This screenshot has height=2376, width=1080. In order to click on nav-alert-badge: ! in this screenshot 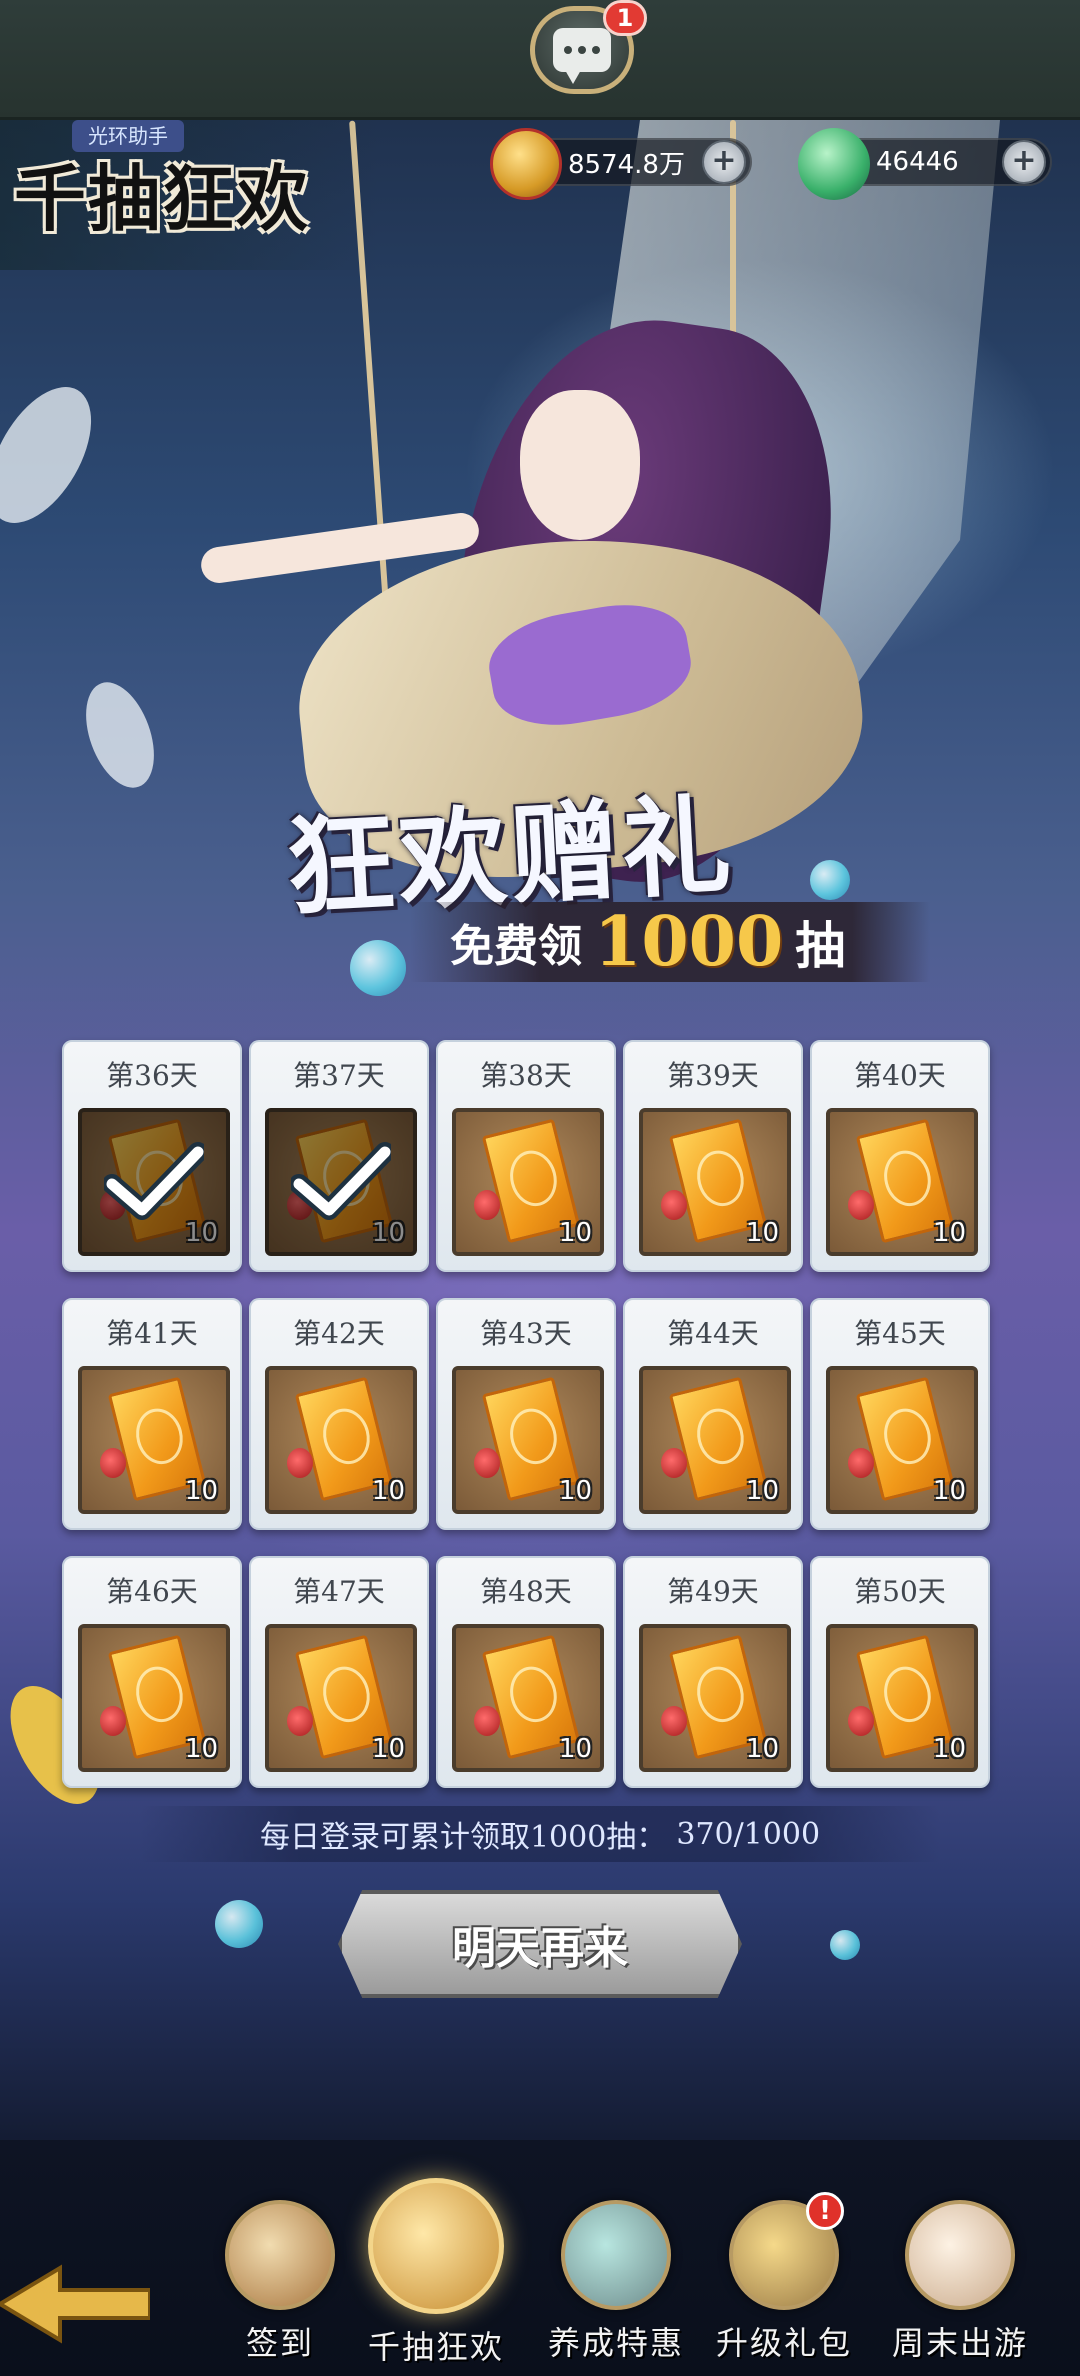, I will do `click(825, 2211)`.